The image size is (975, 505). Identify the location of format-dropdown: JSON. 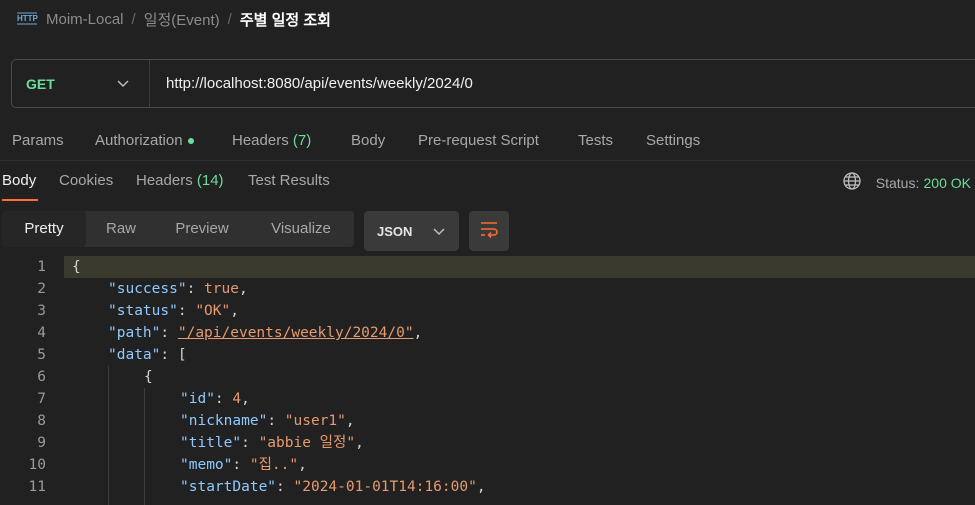
(411, 231).